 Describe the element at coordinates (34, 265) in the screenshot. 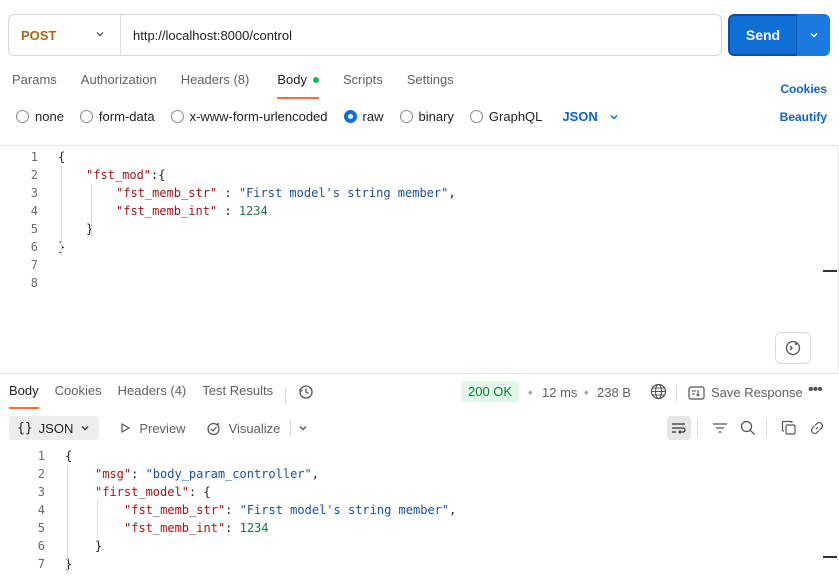

I see `line-number: 7` at that location.